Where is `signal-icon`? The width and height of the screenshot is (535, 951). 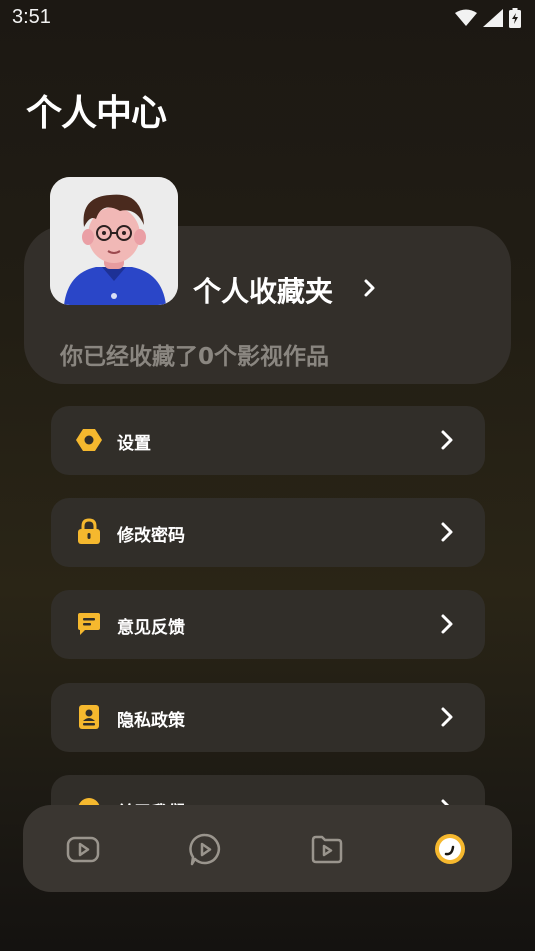
signal-icon is located at coordinates (493, 18).